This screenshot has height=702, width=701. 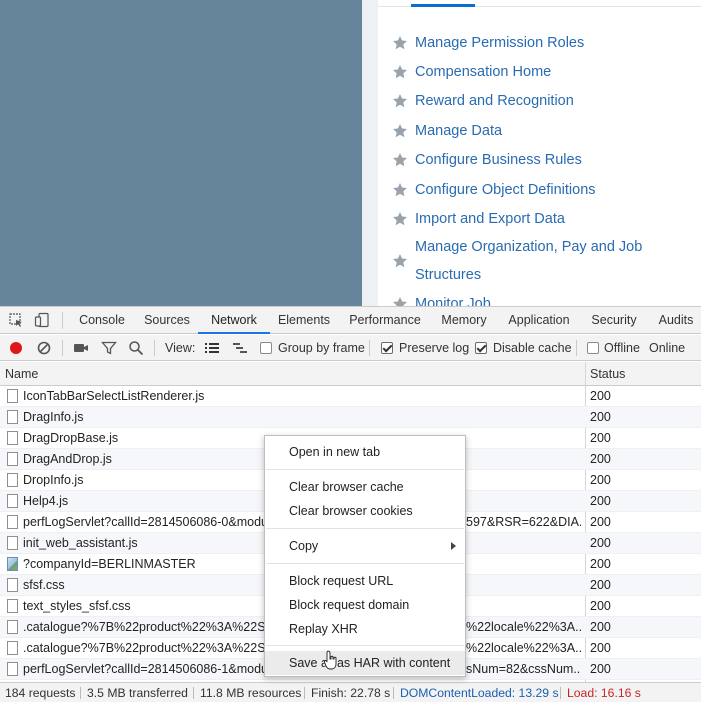 What do you see at coordinates (387, 348) in the screenshot?
I see `preserve-log-checkbox` at bounding box center [387, 348].